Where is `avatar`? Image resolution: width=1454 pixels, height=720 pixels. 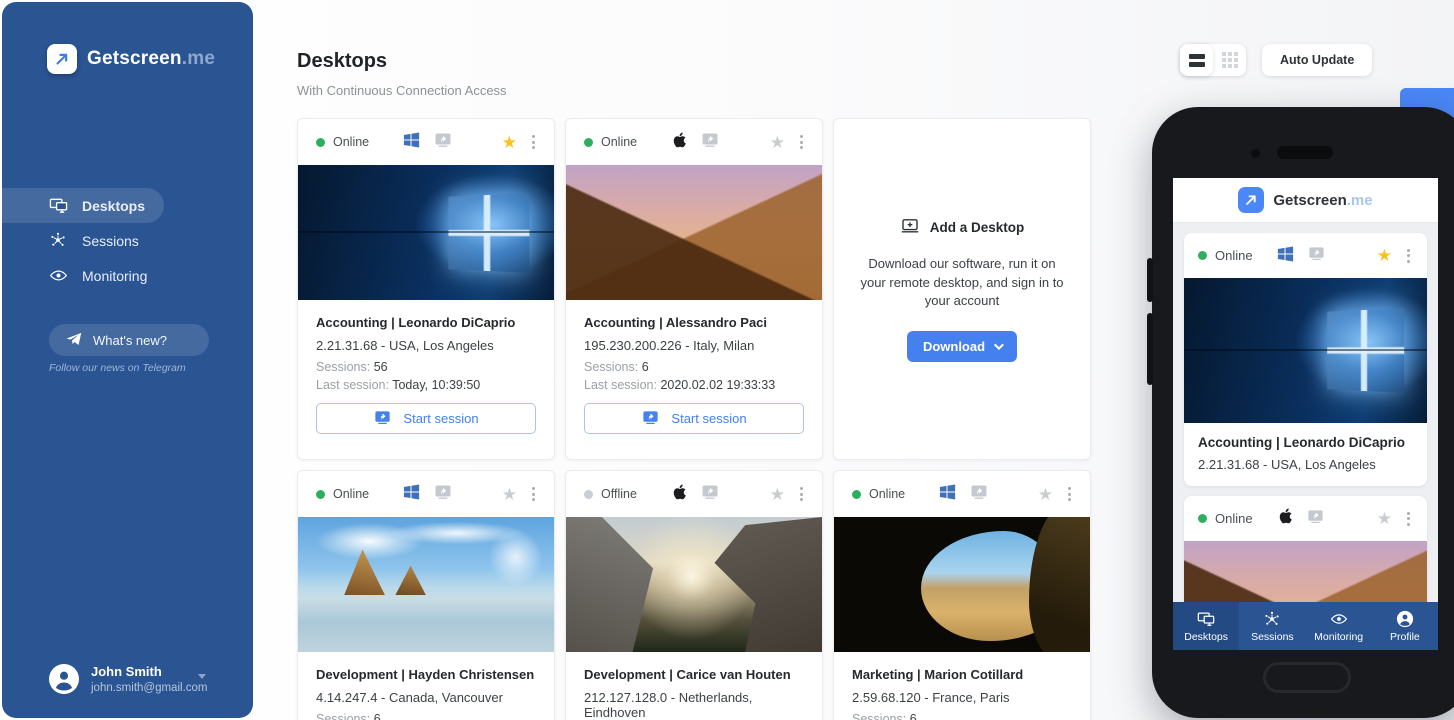
avatar is located at coordinates (64, 679).